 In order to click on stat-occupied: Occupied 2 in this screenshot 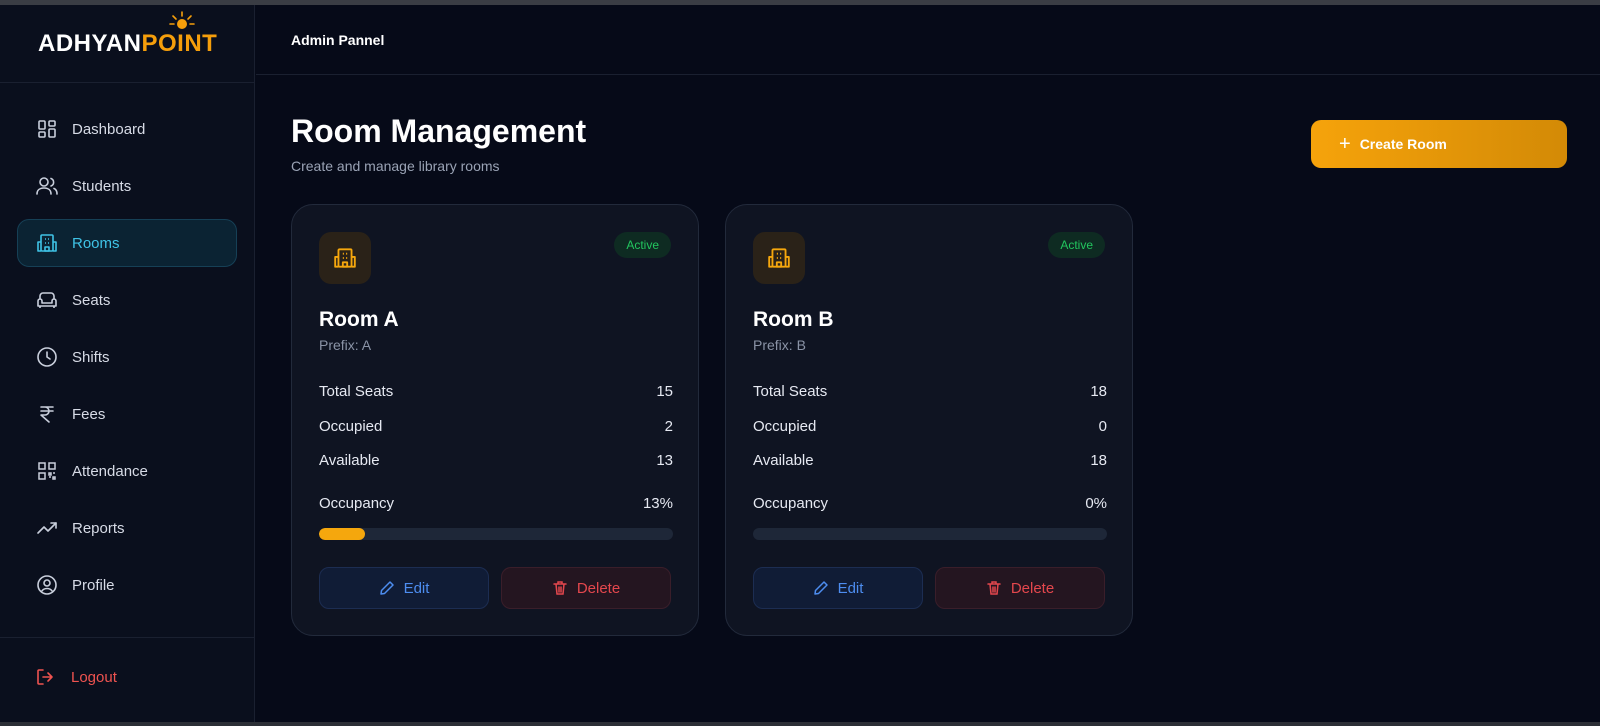, I will do `click(496, 426)`.